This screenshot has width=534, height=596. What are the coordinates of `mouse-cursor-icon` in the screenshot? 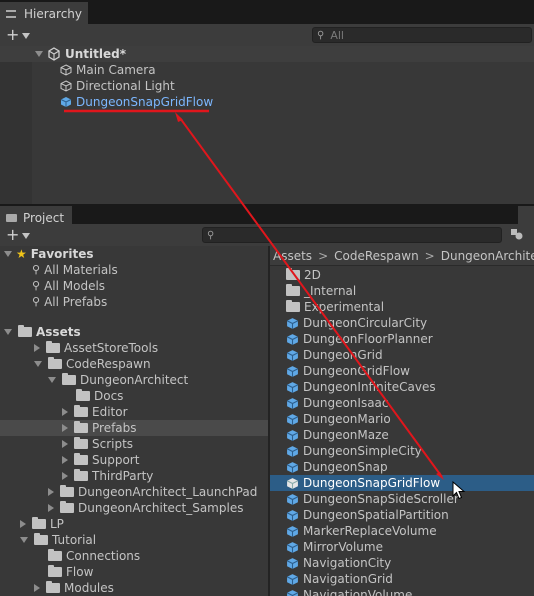 It's located at (459, 490).